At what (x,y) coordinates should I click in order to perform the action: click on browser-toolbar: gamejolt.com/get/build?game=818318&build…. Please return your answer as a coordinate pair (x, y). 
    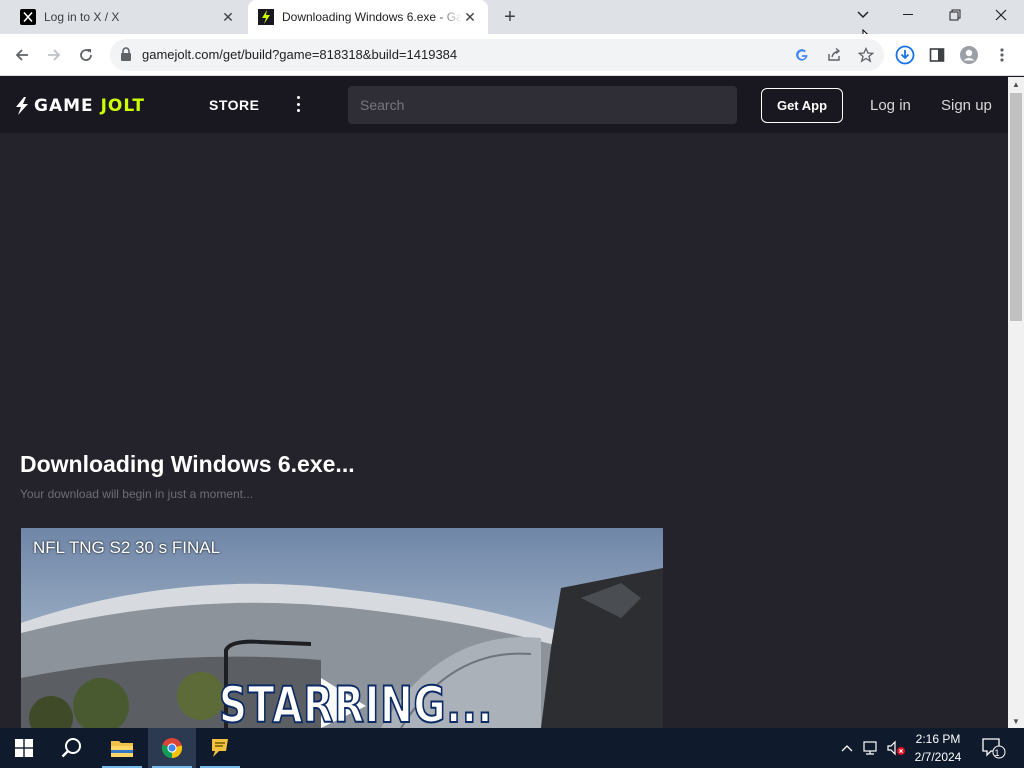
    Looking at the image, I should click on (512, 55).